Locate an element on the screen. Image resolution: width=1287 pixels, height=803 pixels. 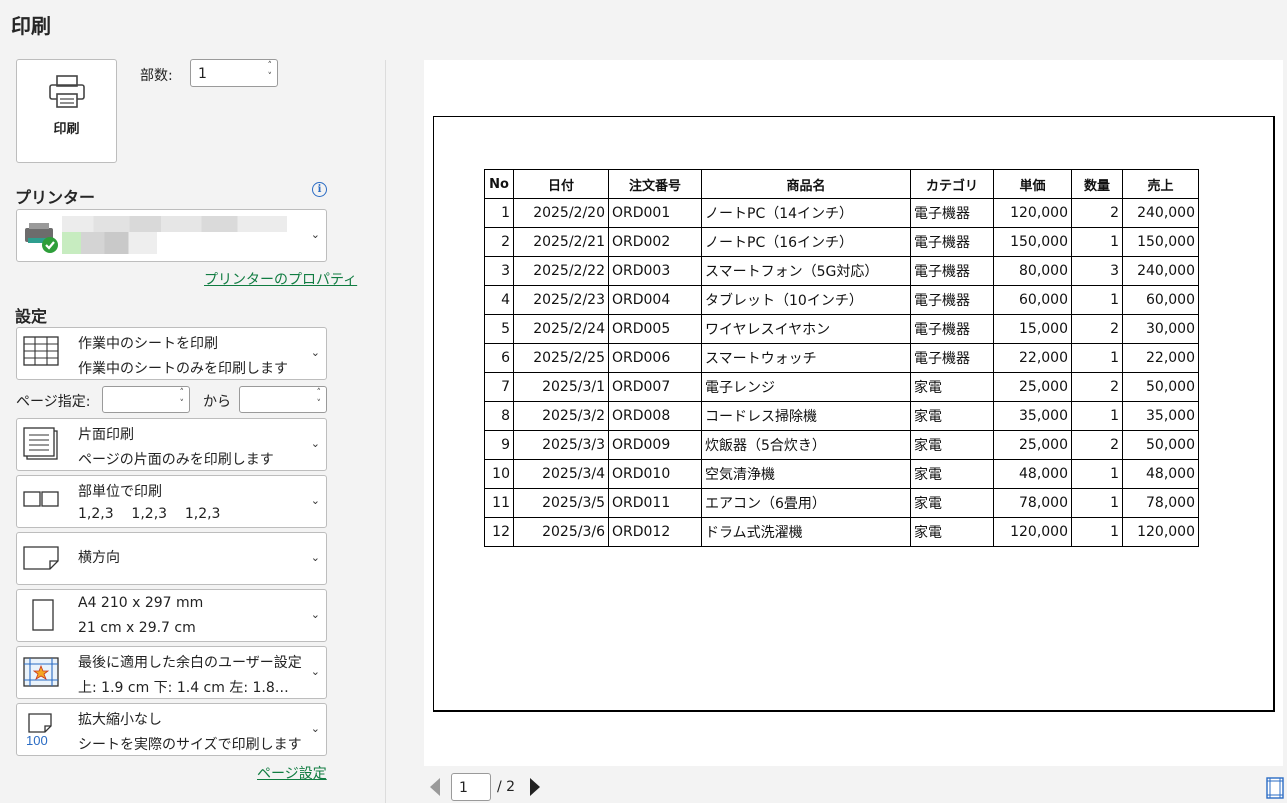
portrait-page-icon is located at coordinates (43, 615).